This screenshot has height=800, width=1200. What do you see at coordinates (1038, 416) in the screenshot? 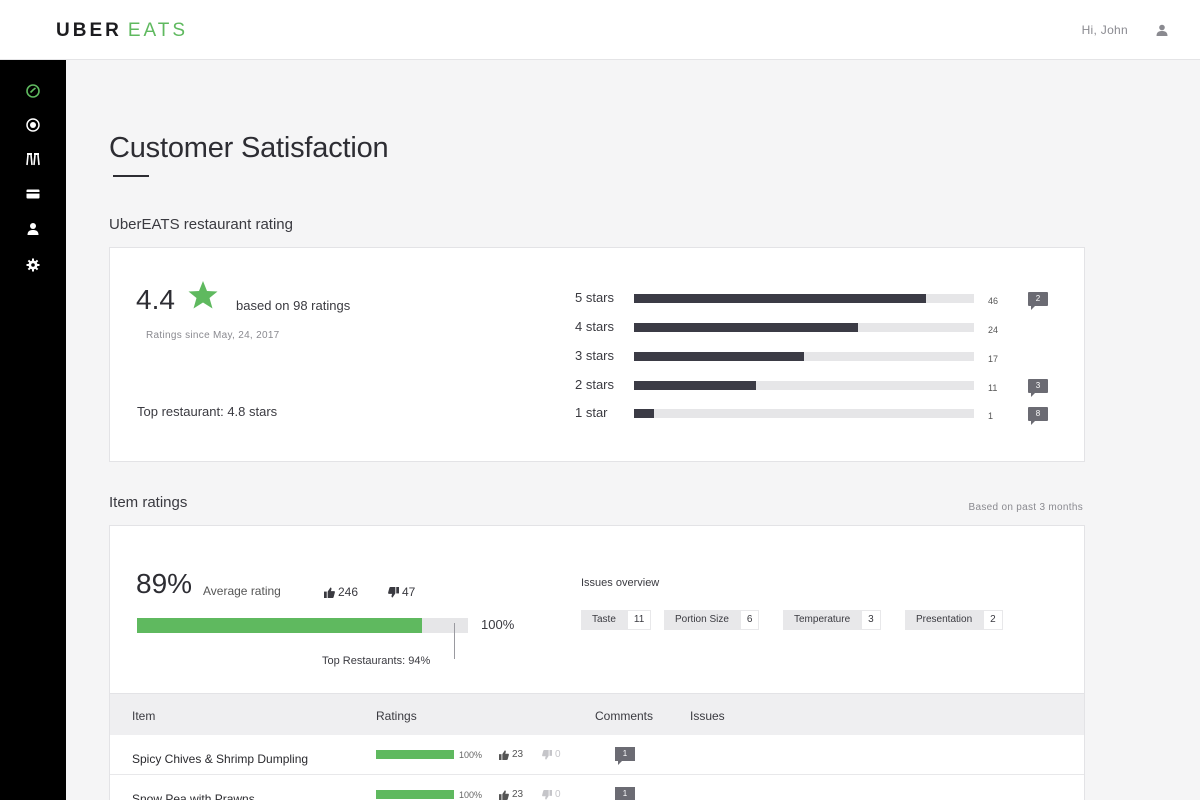
I see `comments-badge: 8` at bounding box center [1038, 416].